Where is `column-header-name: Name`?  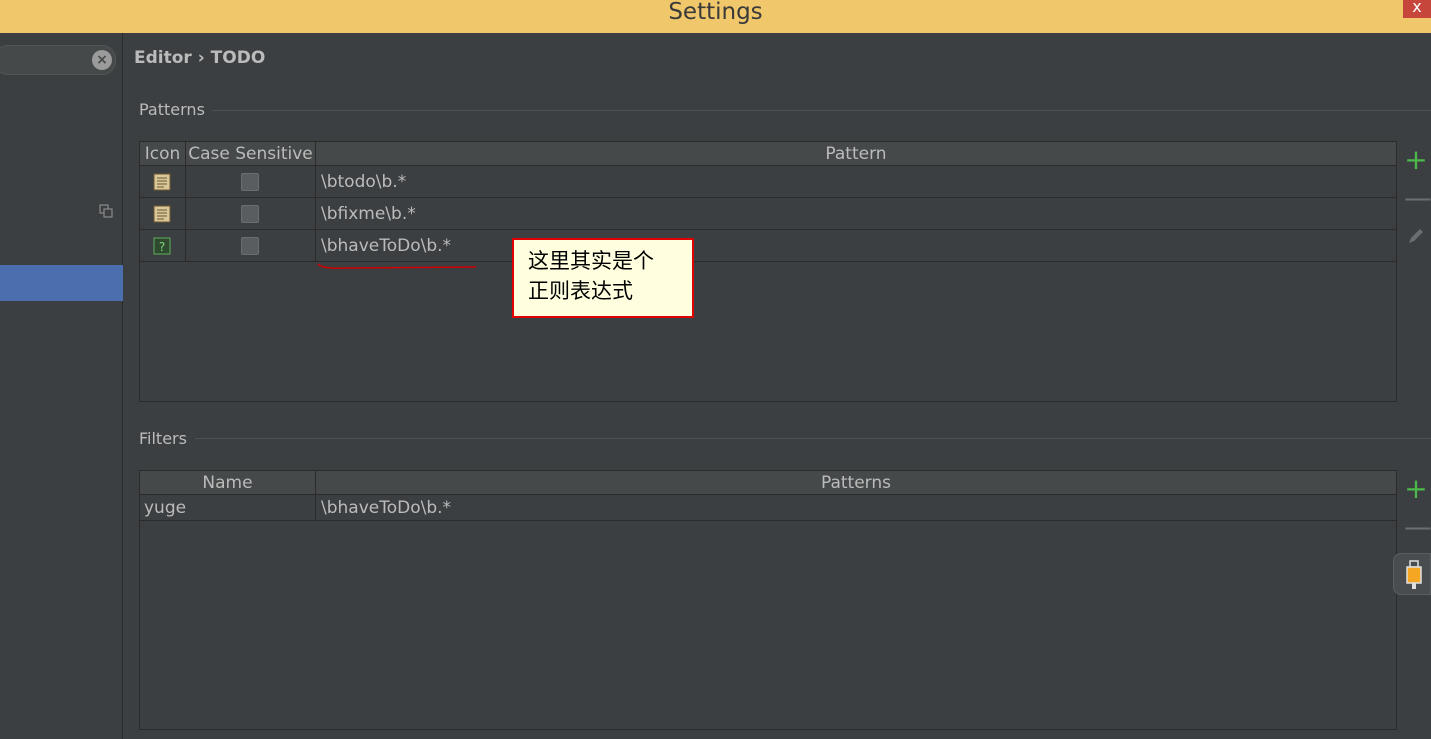 column-header-name: Name is located at coordinates (228, 483).